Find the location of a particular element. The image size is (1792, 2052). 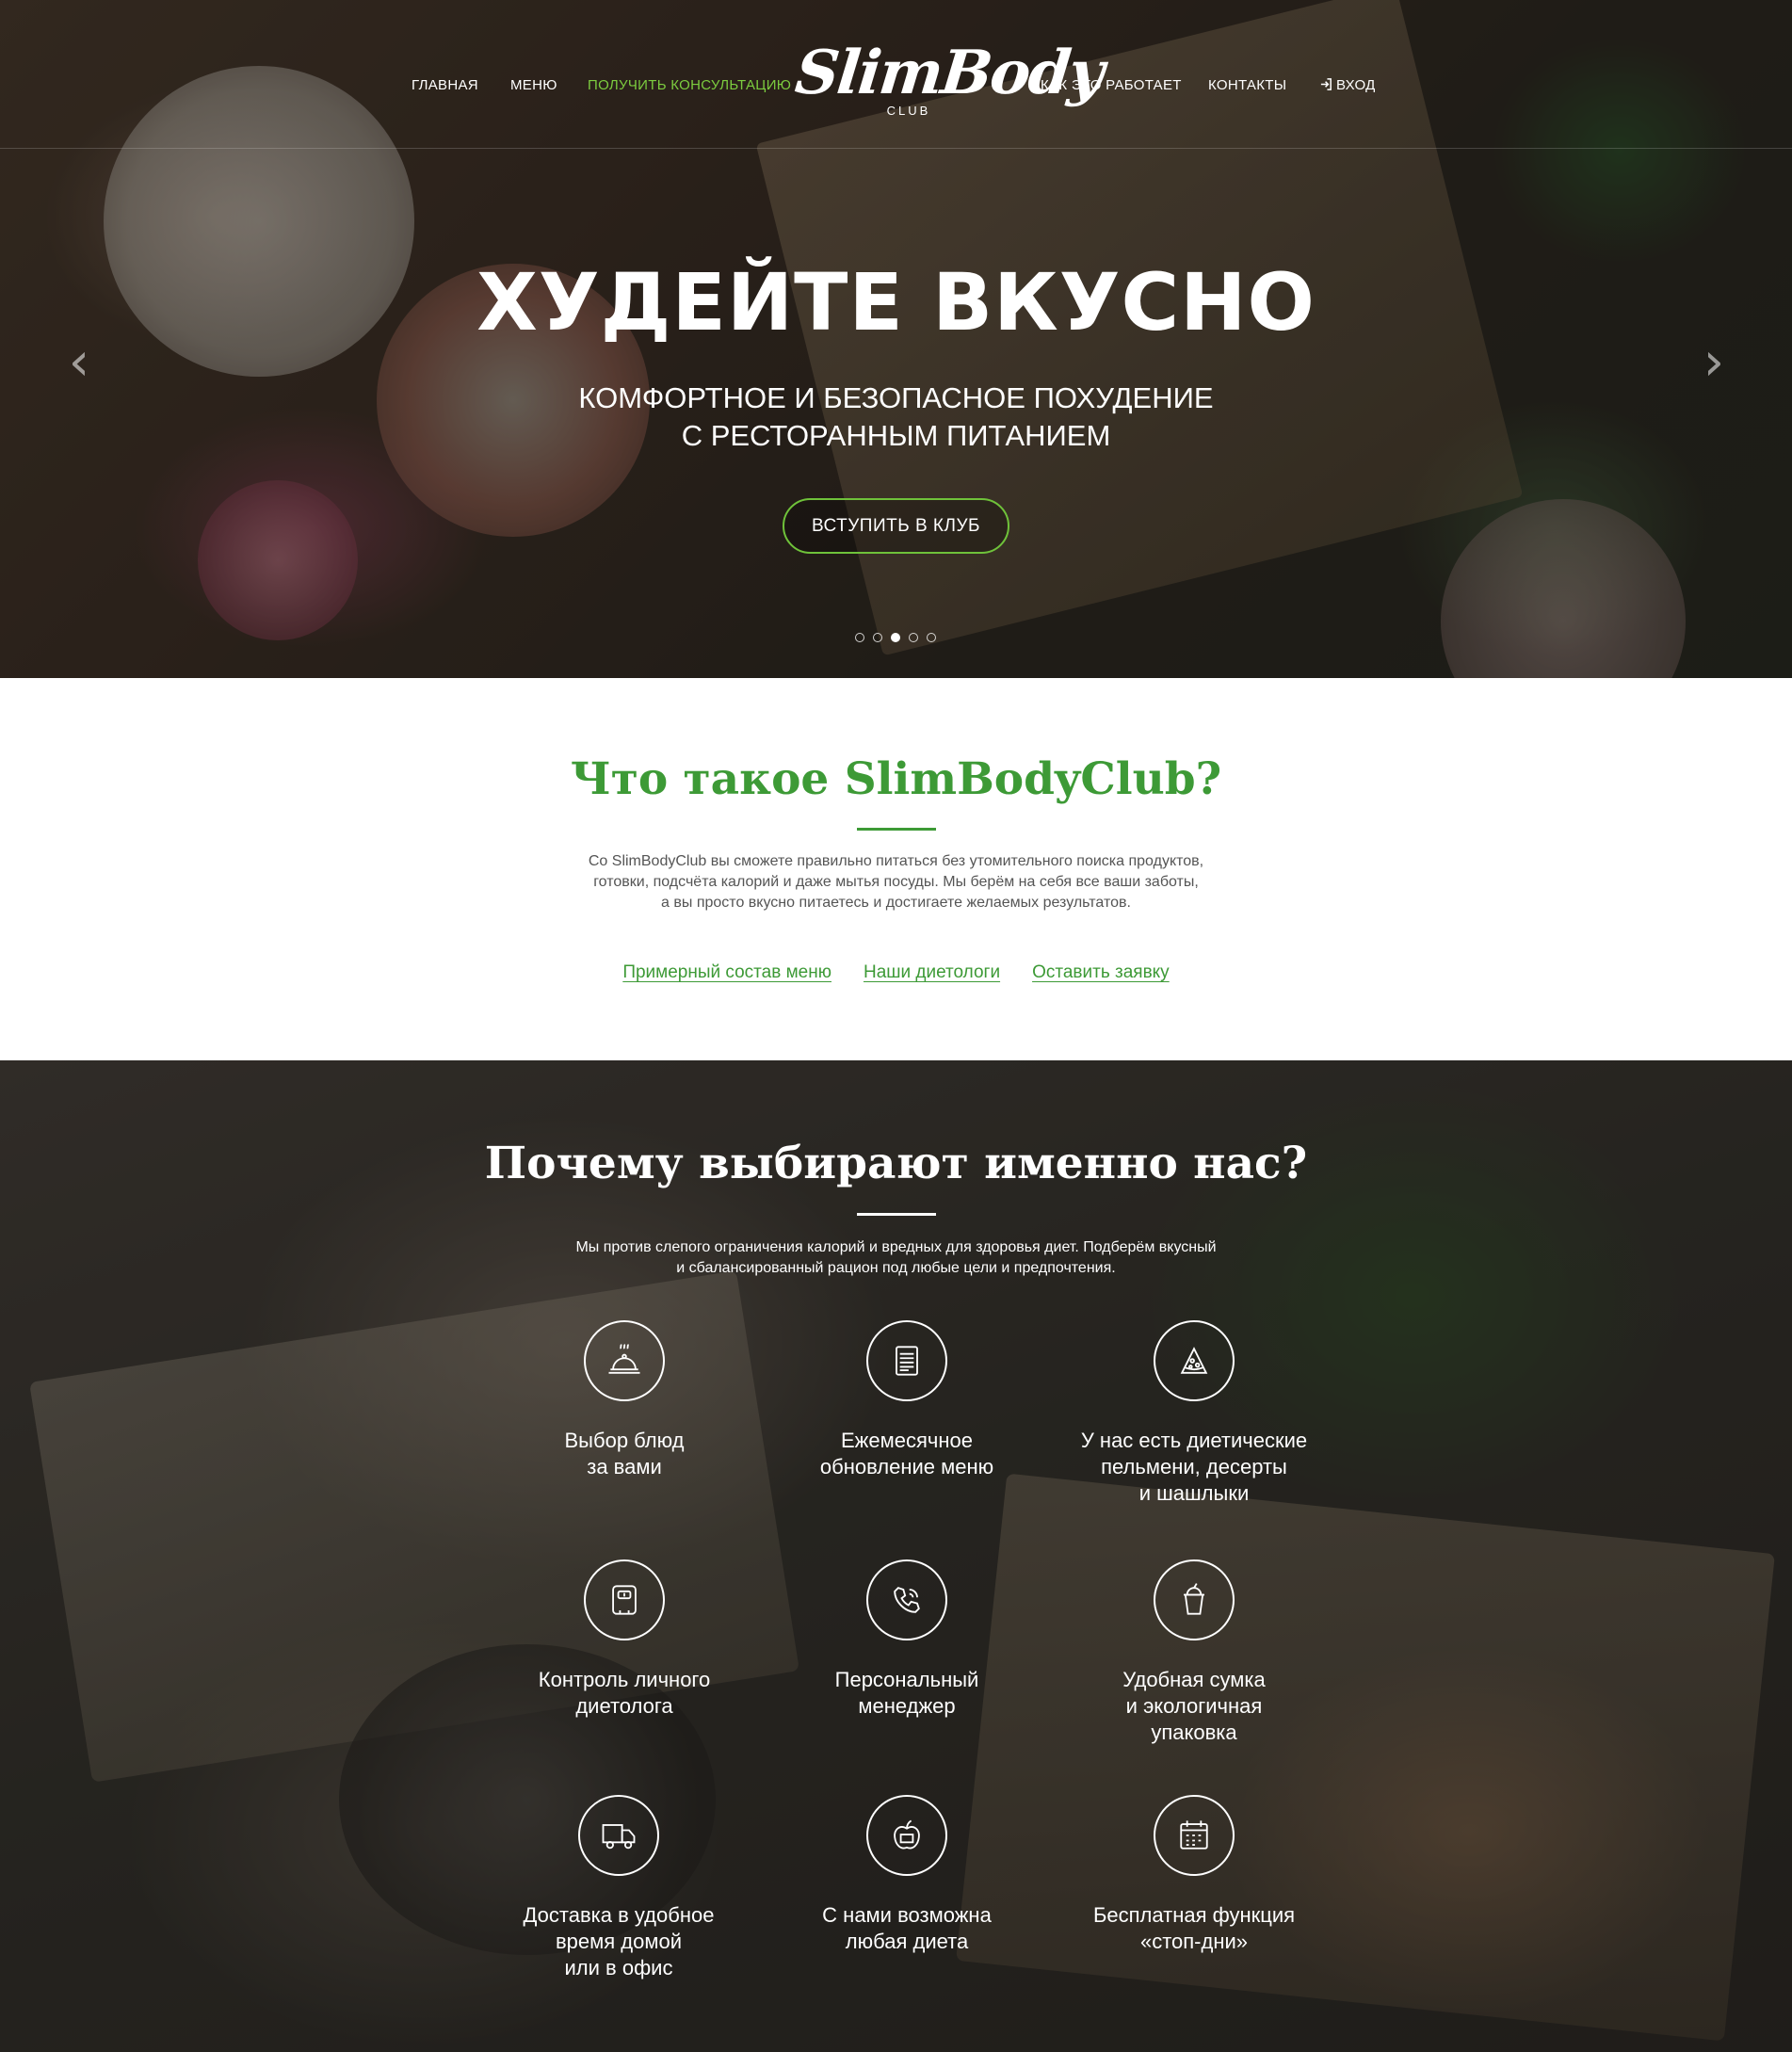

sample-menu-link: Примерный состав меню is located at coordinates (726, 972).